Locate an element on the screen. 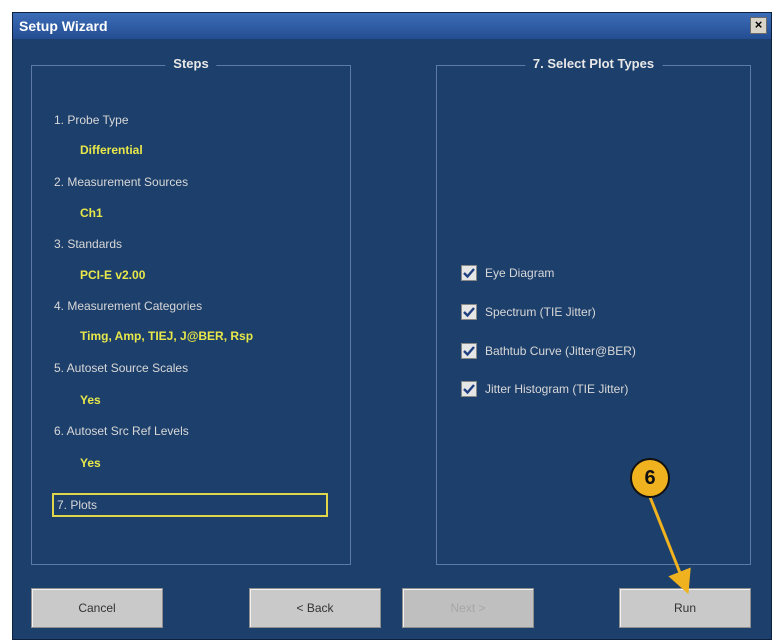 This screenshot has height=644, width=784. callout-arrow-icon is located at coordinates (669, 545).